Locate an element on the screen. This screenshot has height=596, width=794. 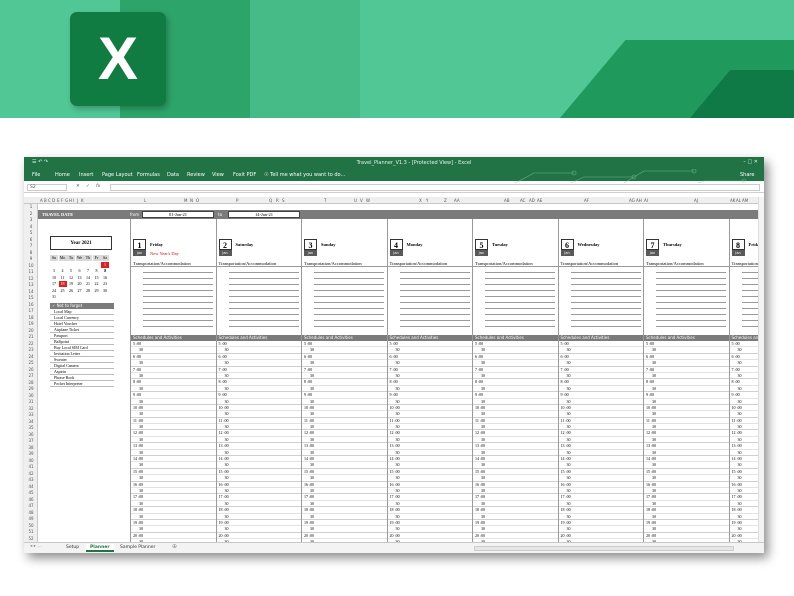
calendar-day: 30 is located at coordinates (105, 291).